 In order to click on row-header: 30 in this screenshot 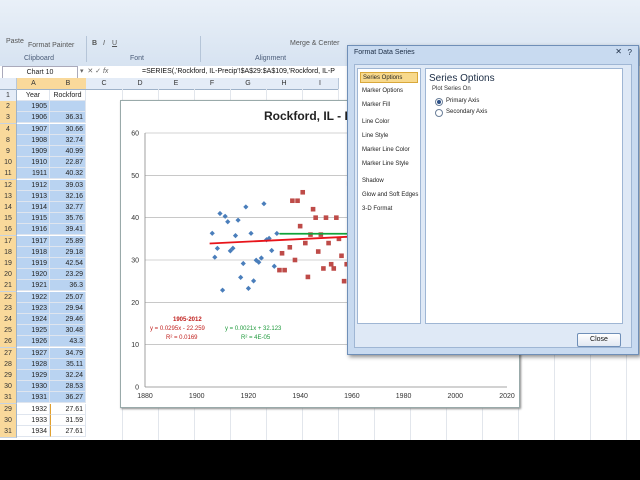, I will do `click(8, 387)`.